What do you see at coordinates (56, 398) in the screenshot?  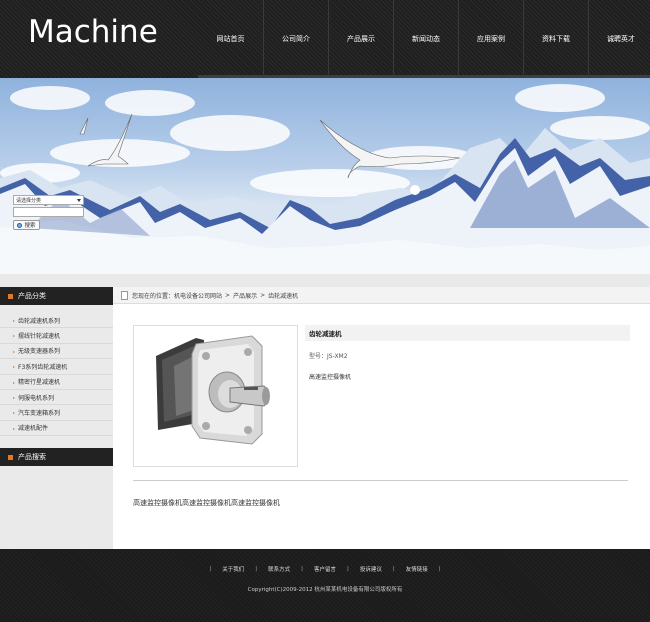 I see `category-item: 伺服电机系列` at bounding box center [56, 398].